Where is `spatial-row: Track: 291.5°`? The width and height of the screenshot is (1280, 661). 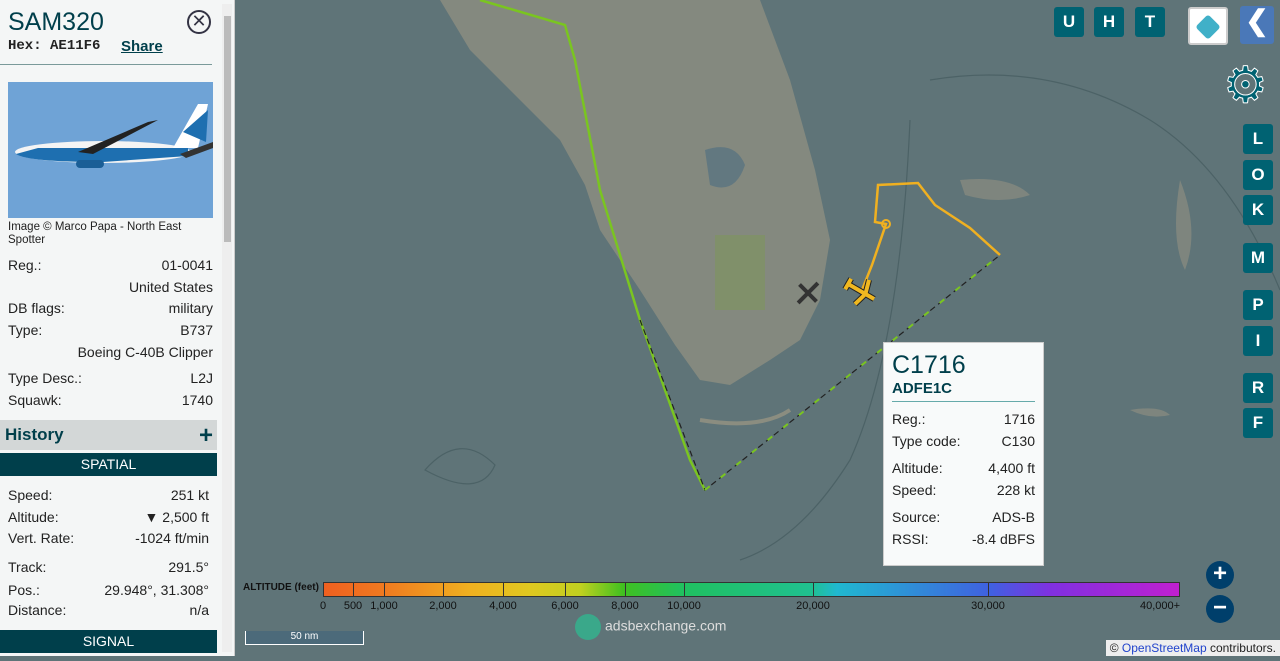
spatial-row: Track: 291.5° is located at coordinates (108, 567).